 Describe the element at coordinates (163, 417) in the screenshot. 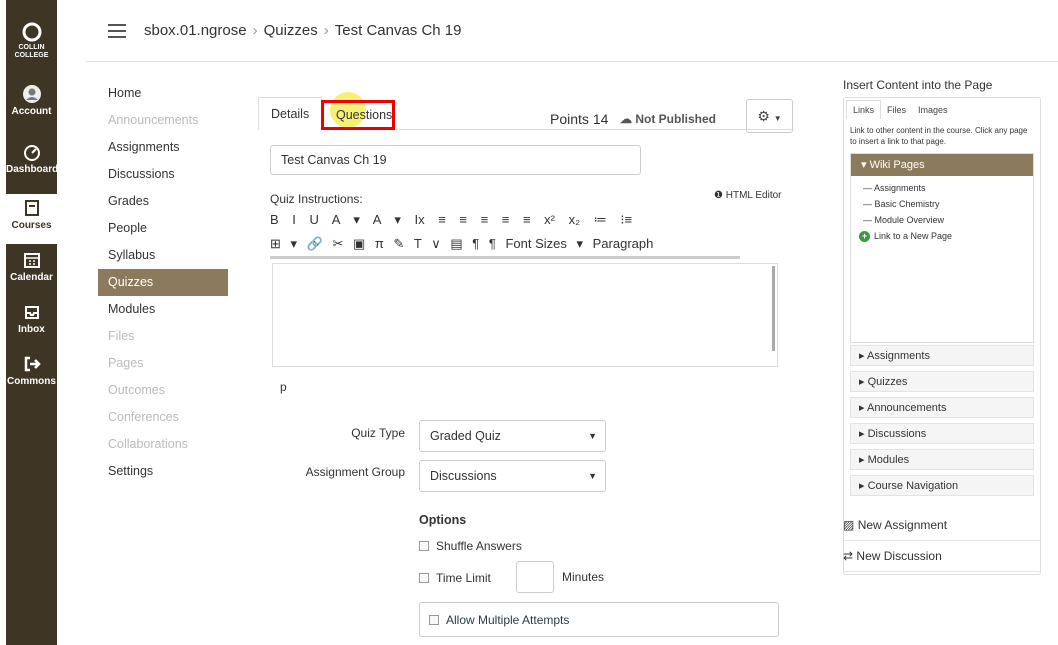

I see `course-nav-item-conferences: Conferences` at that location.